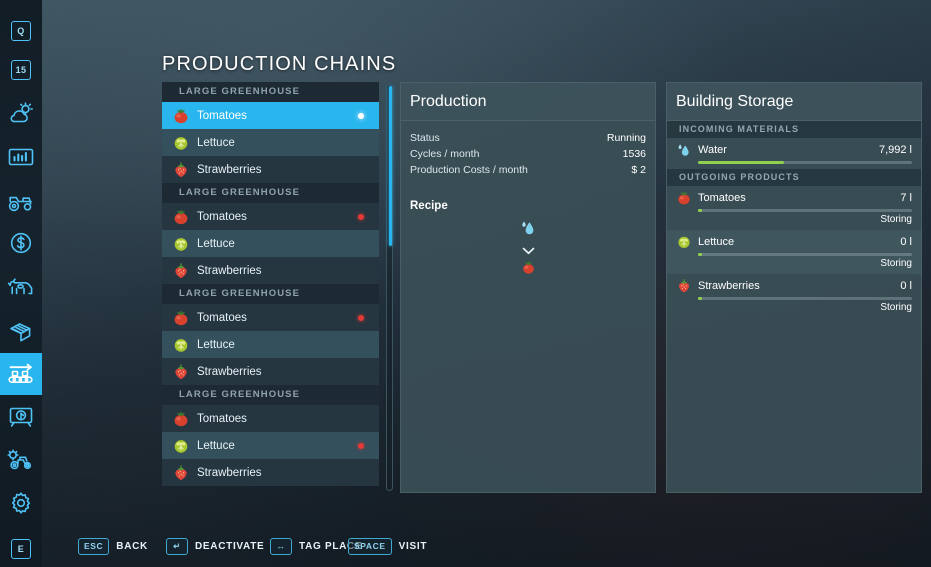 The height and width of the screenshot is (567, 931). What do you see at coordinates (794, 129) in the screenshot?
I see `incoming-materials-header: INCOMING MATERIALS` at bounding box center [794, 129].